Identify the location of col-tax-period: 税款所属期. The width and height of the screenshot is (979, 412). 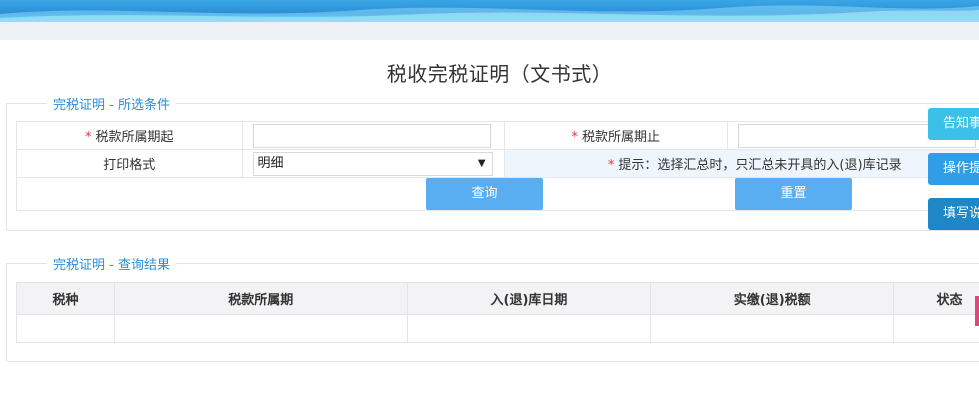
(260, 298).